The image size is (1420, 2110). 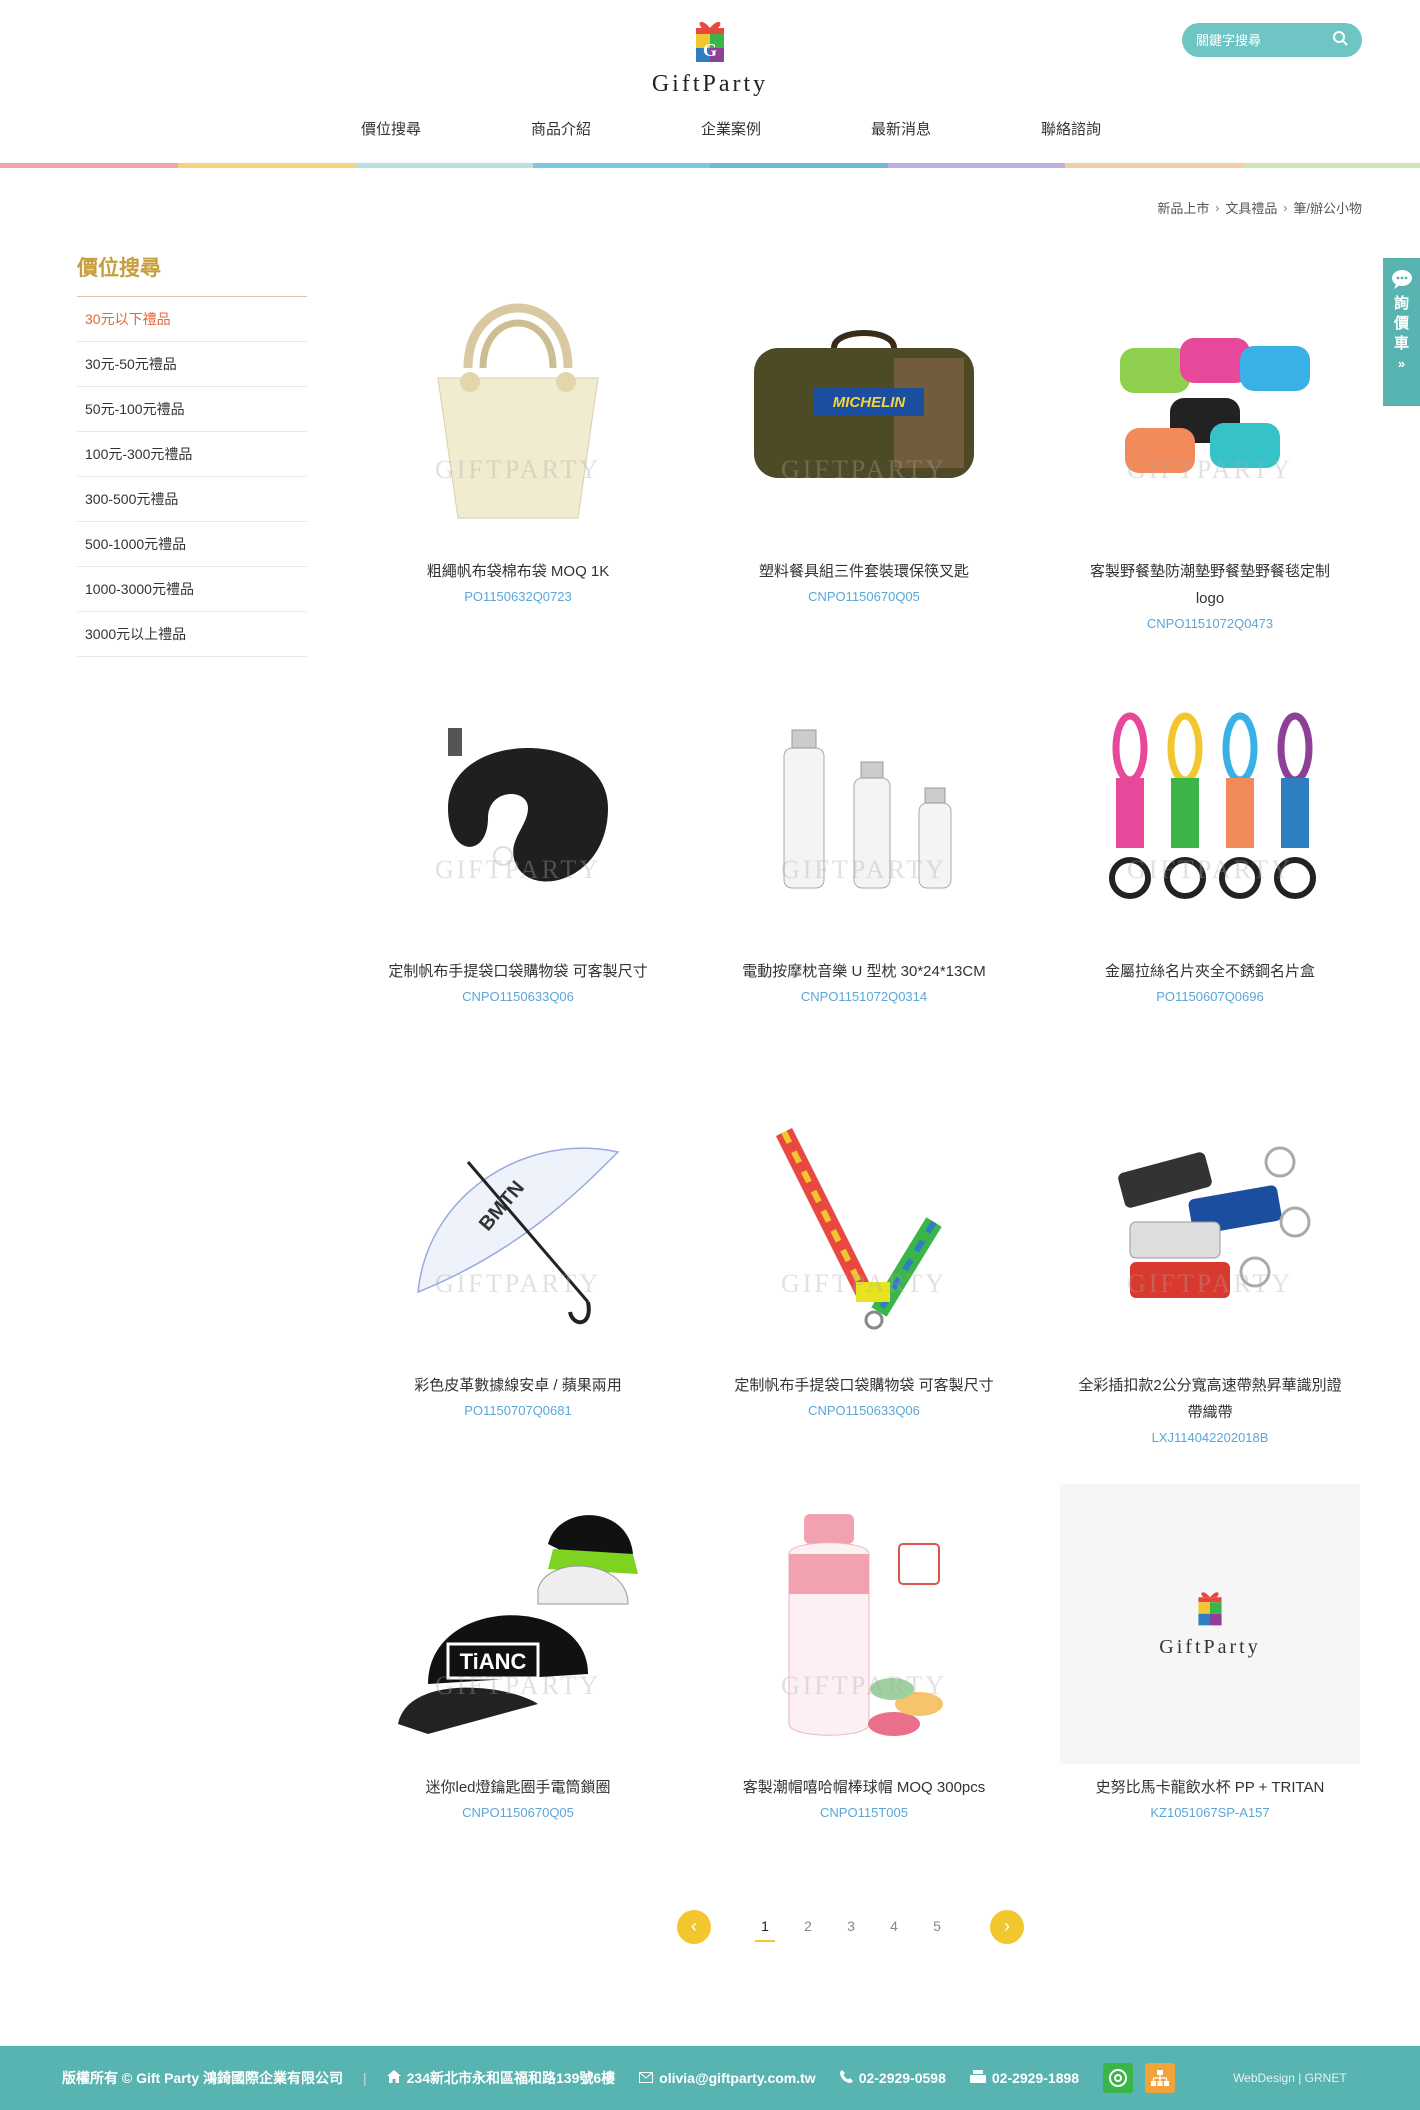 I want to click on chat-icon, so click(x=1402, y=282).